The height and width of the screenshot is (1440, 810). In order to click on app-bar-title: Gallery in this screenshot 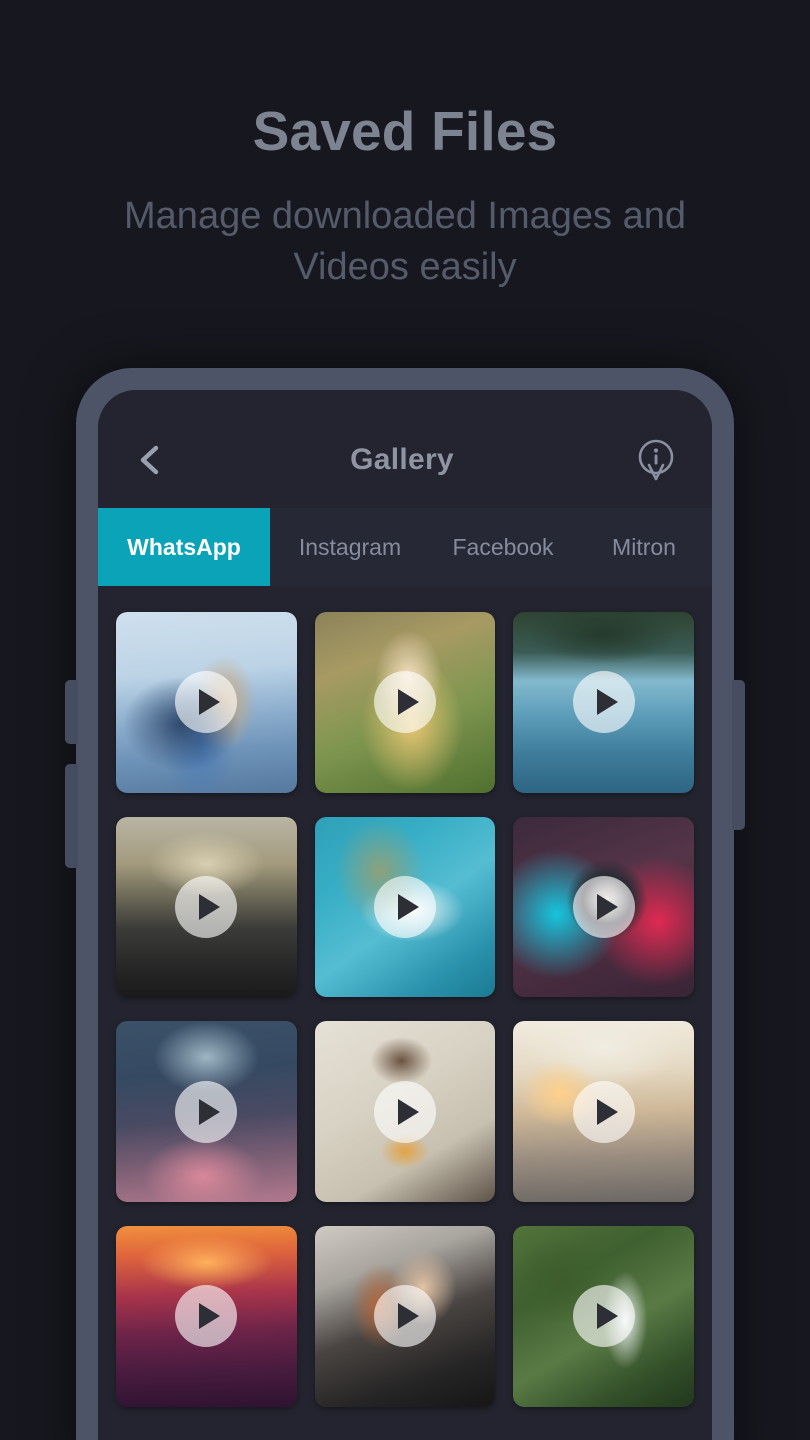, I will do `click(402, 459)`.